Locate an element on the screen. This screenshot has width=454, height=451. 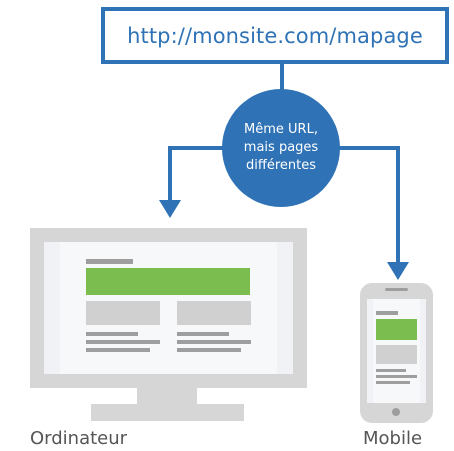
desktop-arrow-head-icon is located at coordinates (170, 209).